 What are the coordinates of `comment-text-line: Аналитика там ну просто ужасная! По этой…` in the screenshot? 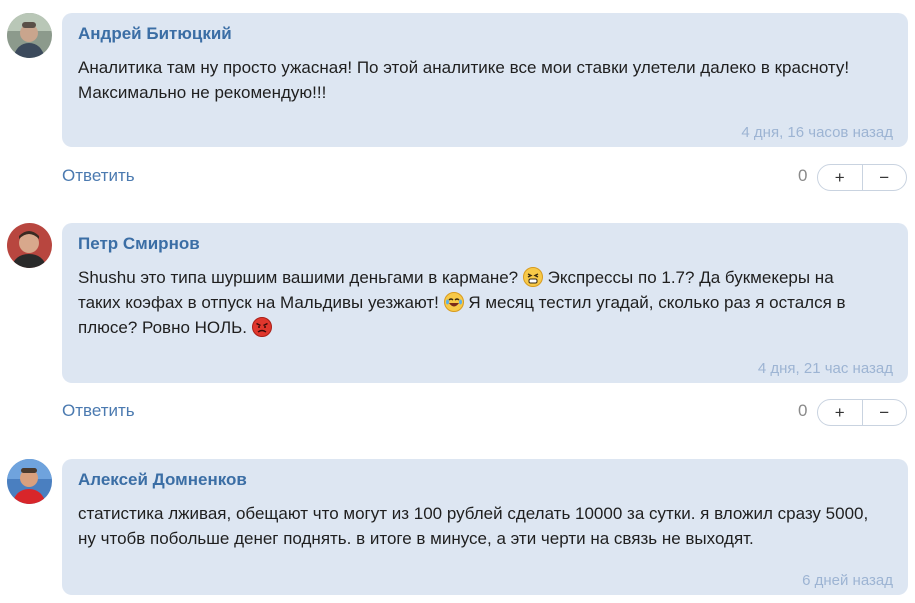 It's located at (464, 67).